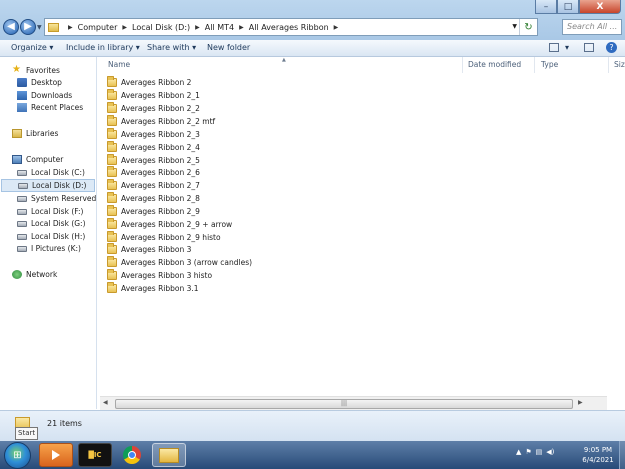 The image size is (625, 469). I want to click on folder-row: Averages Ribbon 2_7, so click(153, 184).